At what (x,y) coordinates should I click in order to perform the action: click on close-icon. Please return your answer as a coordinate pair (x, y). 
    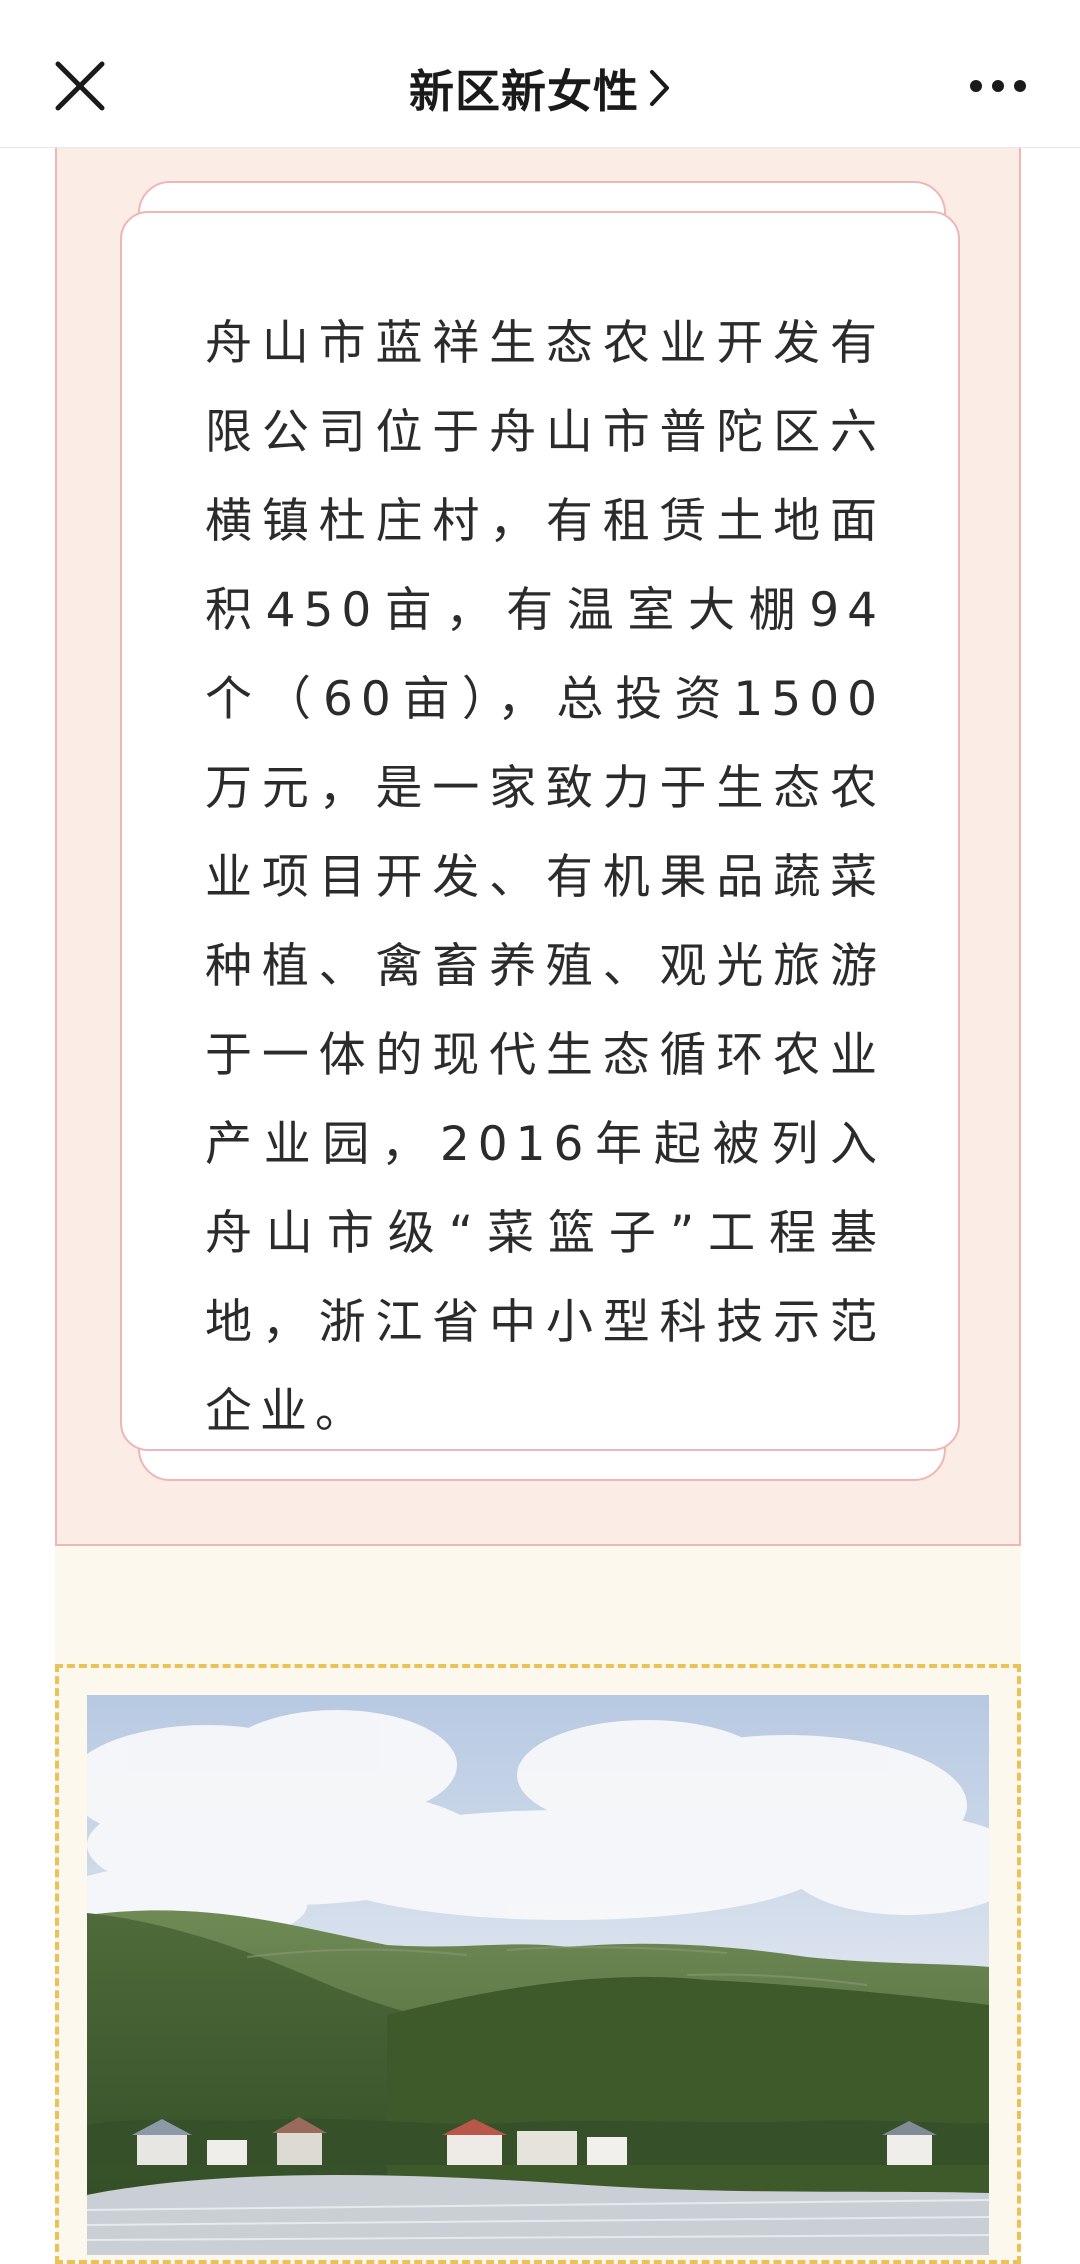
    Looking at the image, I should click on (80, 86).